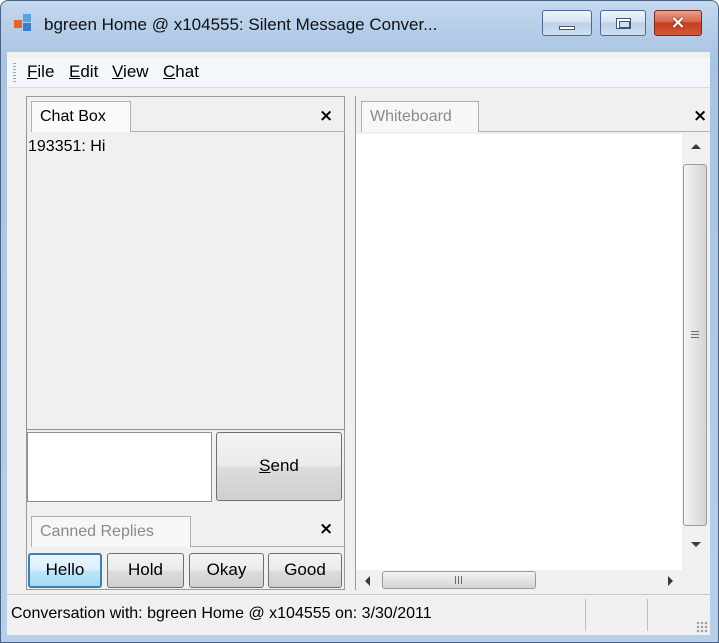 The image size is (719, 643). Describe the element at coordinates (27, 27) in the screenshot. I see `app-icon-square-darkblue` at that location.